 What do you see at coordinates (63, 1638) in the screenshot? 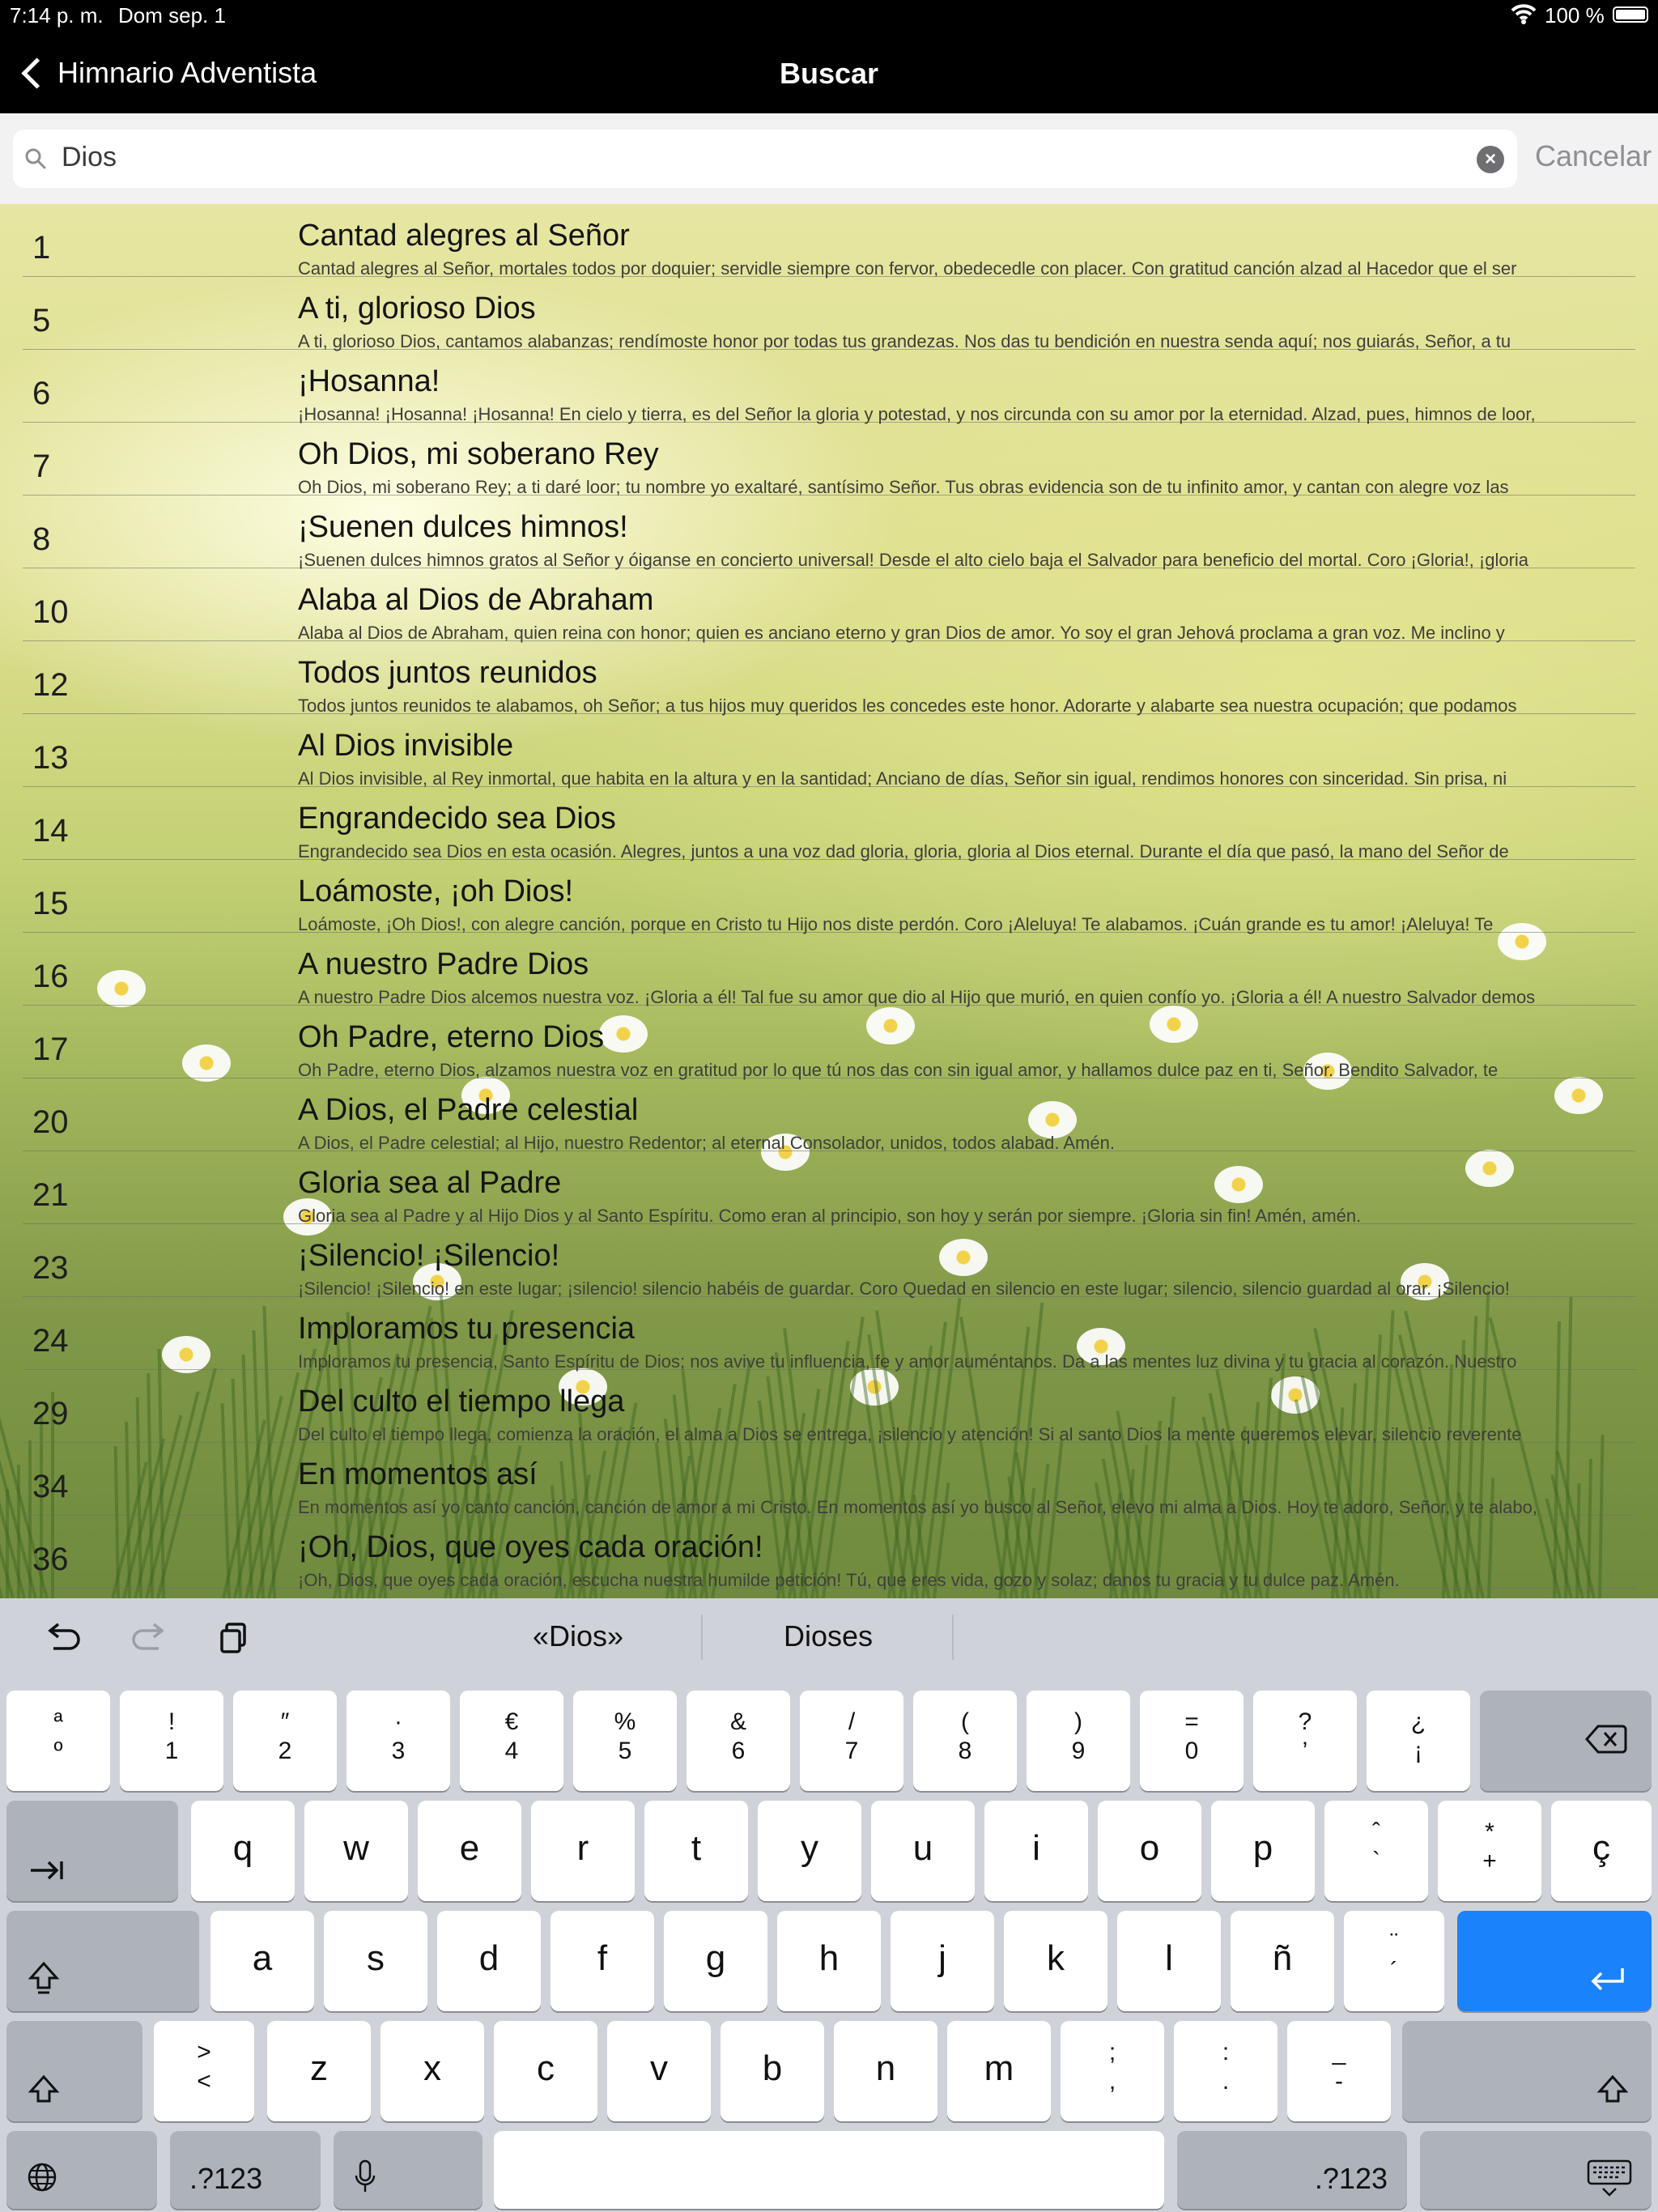
I see `undo-icon` at bounding box center [63, 1638].